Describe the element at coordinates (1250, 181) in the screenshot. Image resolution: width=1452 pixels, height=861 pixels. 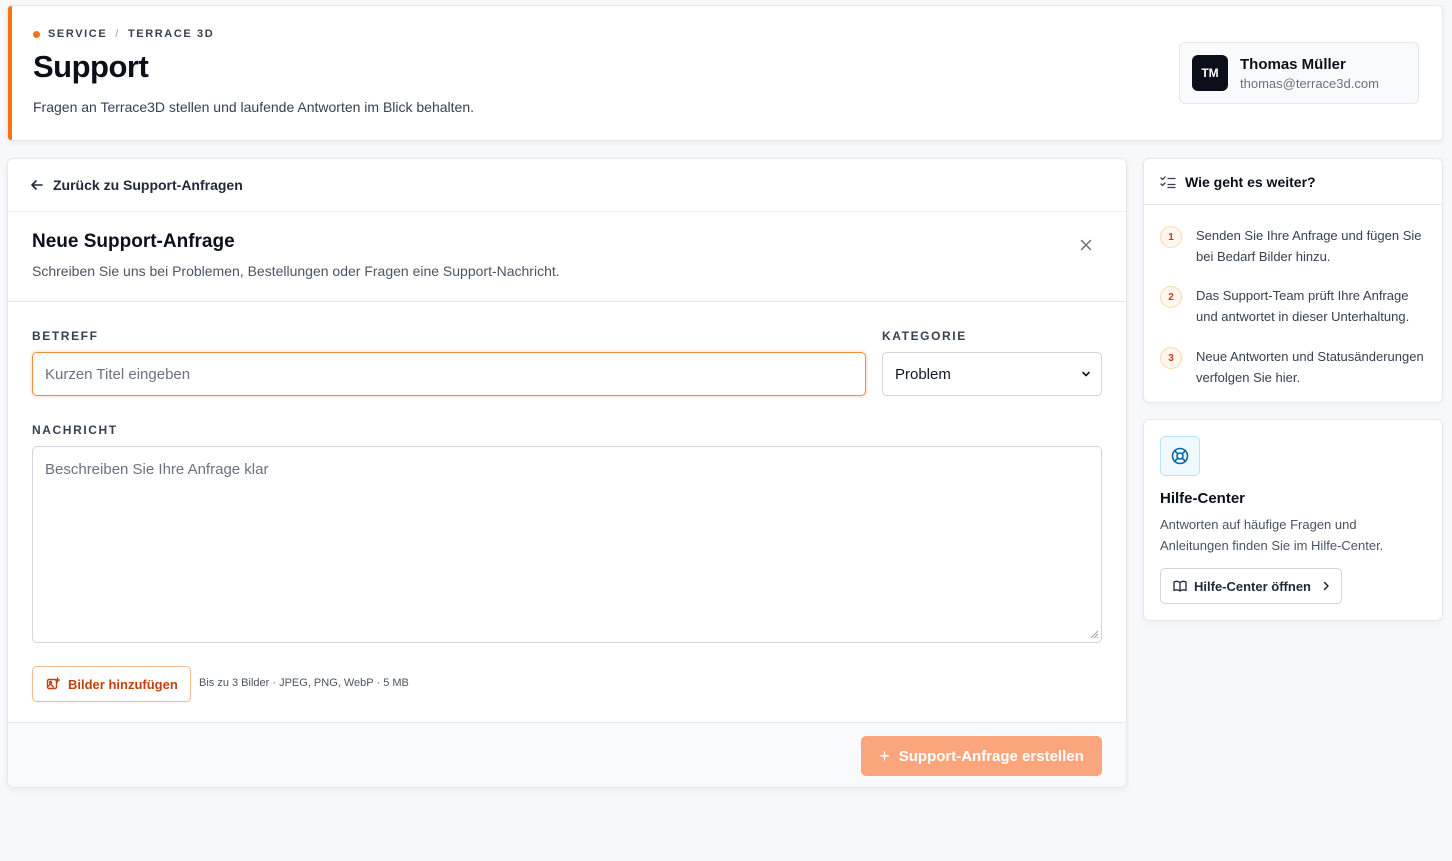
I see `next-steps-title: Wie geht es weiter?` at that location.